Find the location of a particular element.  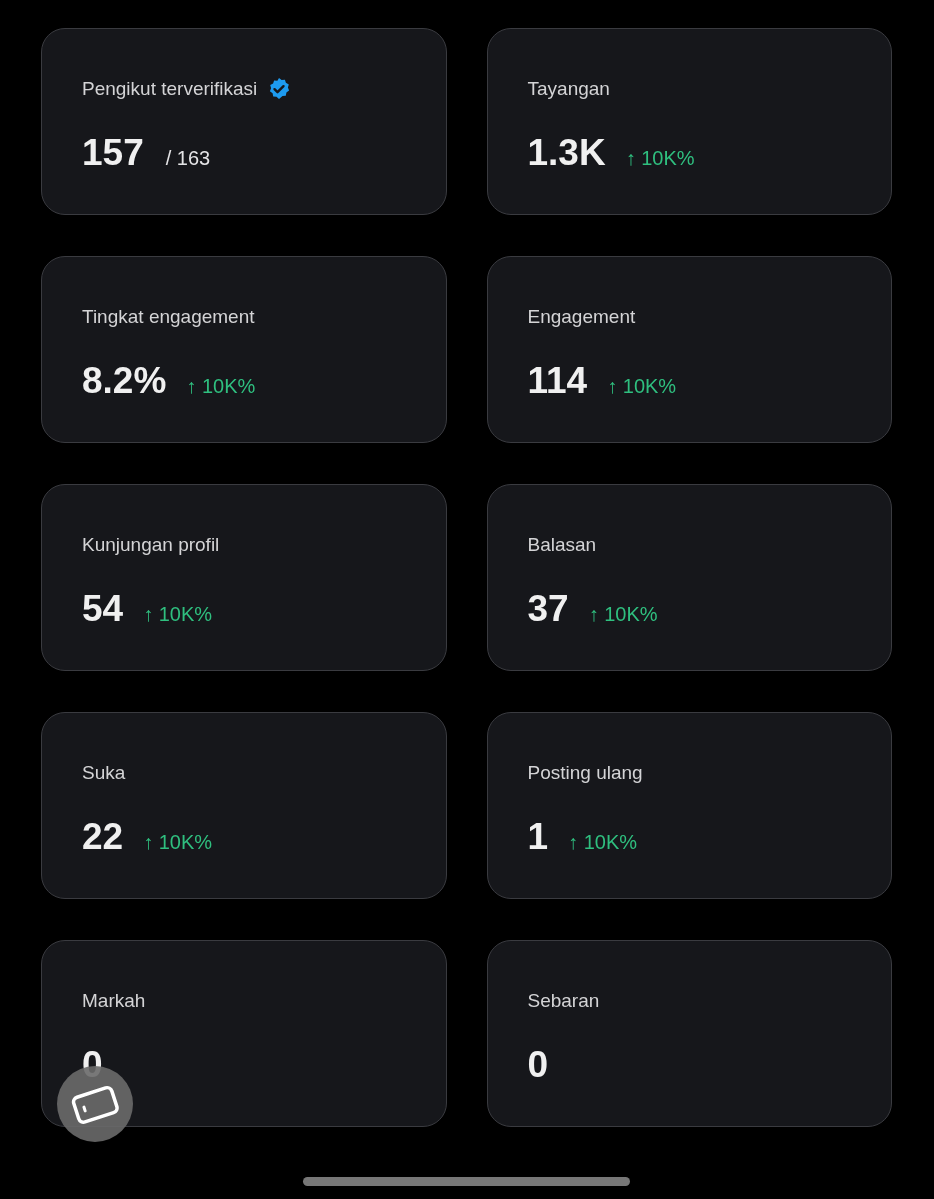

stat-label: Tayangan is located at coordinates (568, 88).